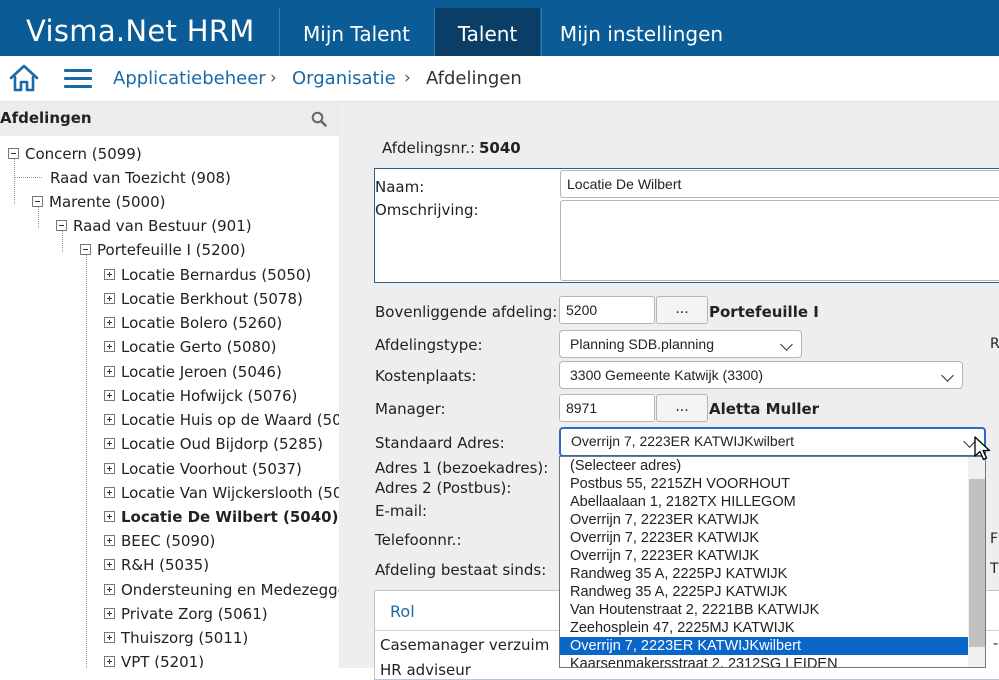  Describe the element at coordinates (764, 610) in the screenshot. I see `address-option: Van Houtenstraat 2, 2221BB KATWIJK` at that location.